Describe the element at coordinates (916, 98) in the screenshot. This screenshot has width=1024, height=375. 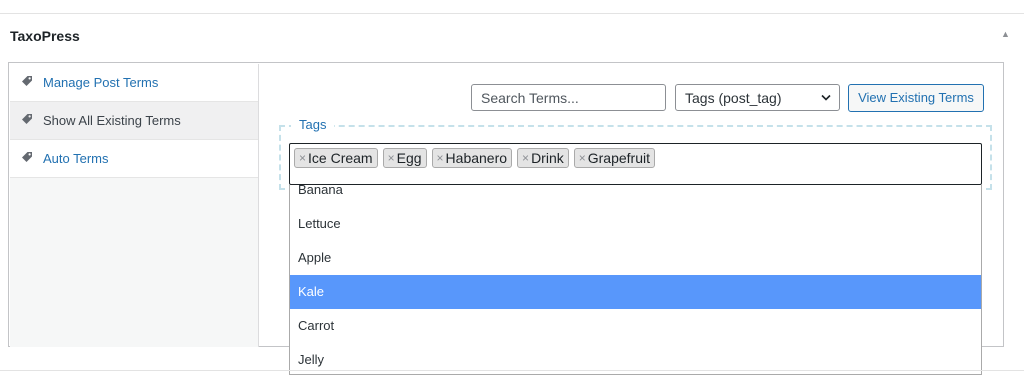
I see `view-existing-terms-button: View Existing Terms` at that location.